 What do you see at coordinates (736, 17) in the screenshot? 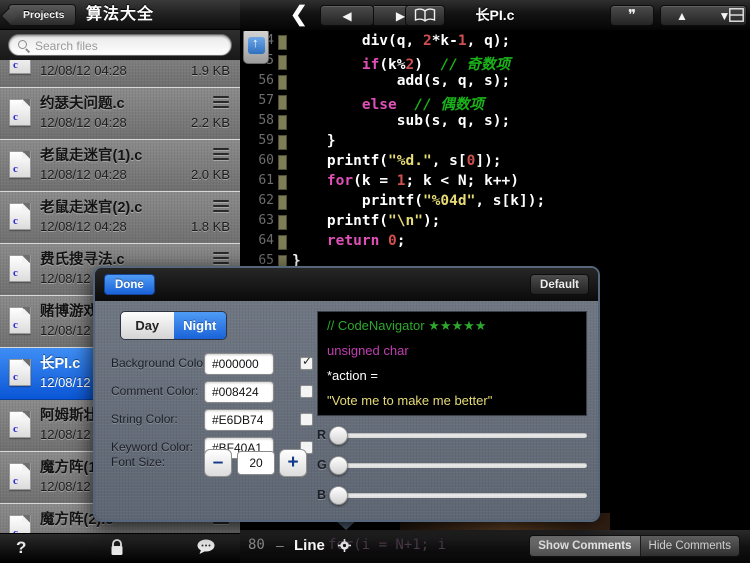
I see `split-layout-icon` at bounding box center [736, 17].